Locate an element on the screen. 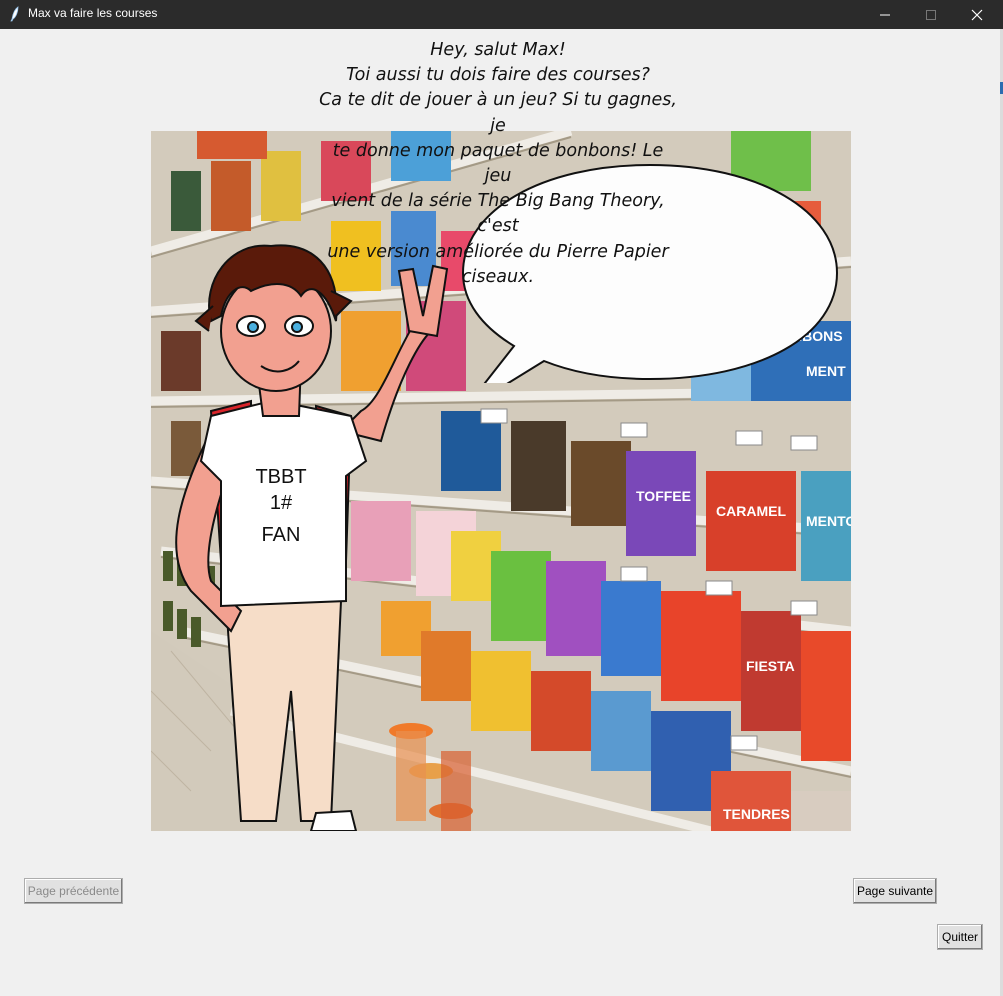 The image size is (1003, 996). previous-page-button: Page précédente is located at coordinates (73, 891).